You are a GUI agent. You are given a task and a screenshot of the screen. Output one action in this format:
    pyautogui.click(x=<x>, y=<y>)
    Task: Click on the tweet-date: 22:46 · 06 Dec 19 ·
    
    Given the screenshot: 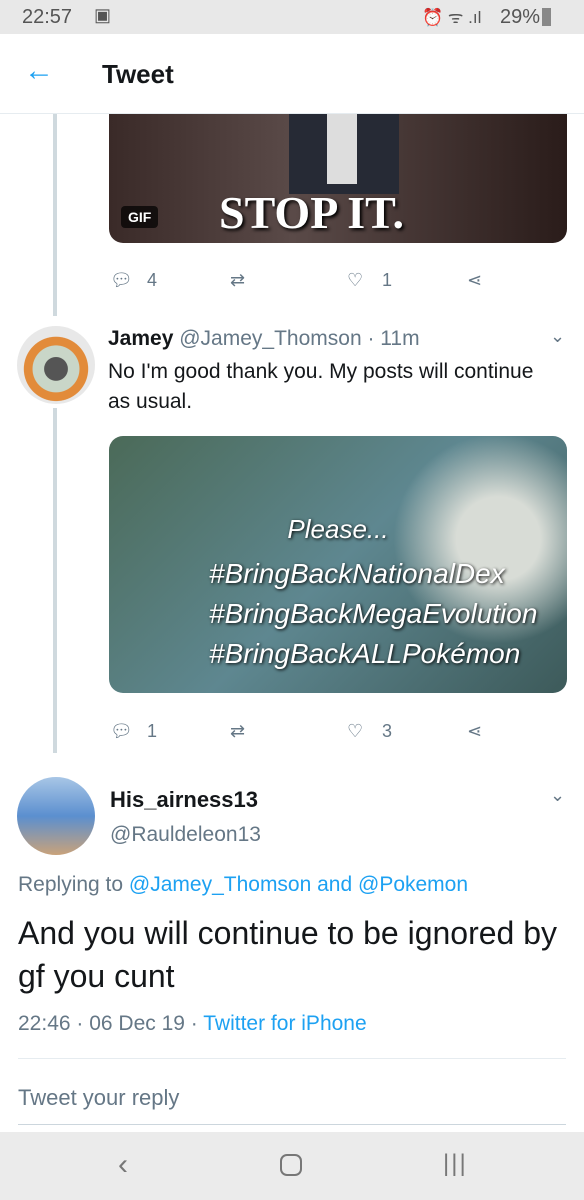 What is the action you would take?
    pyautogui.click(x=108, y=1023)
    